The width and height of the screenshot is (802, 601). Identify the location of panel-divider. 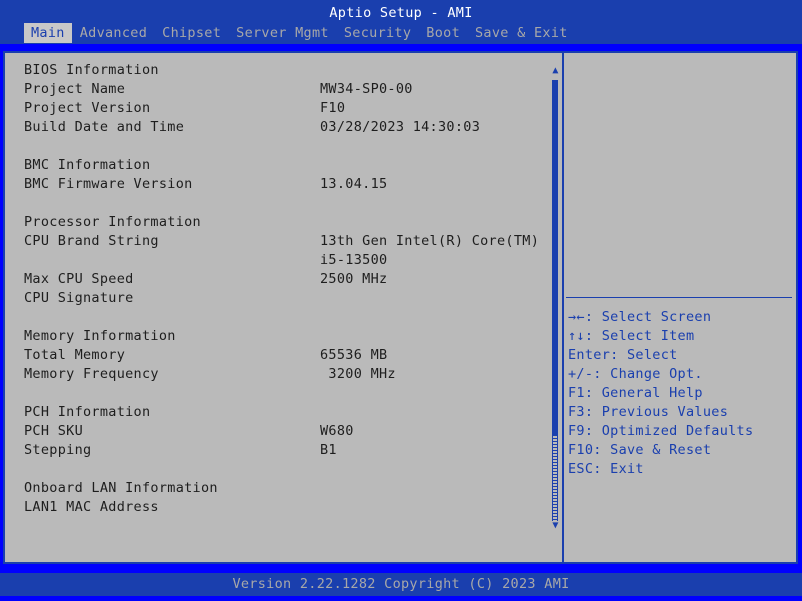
(563, 307).